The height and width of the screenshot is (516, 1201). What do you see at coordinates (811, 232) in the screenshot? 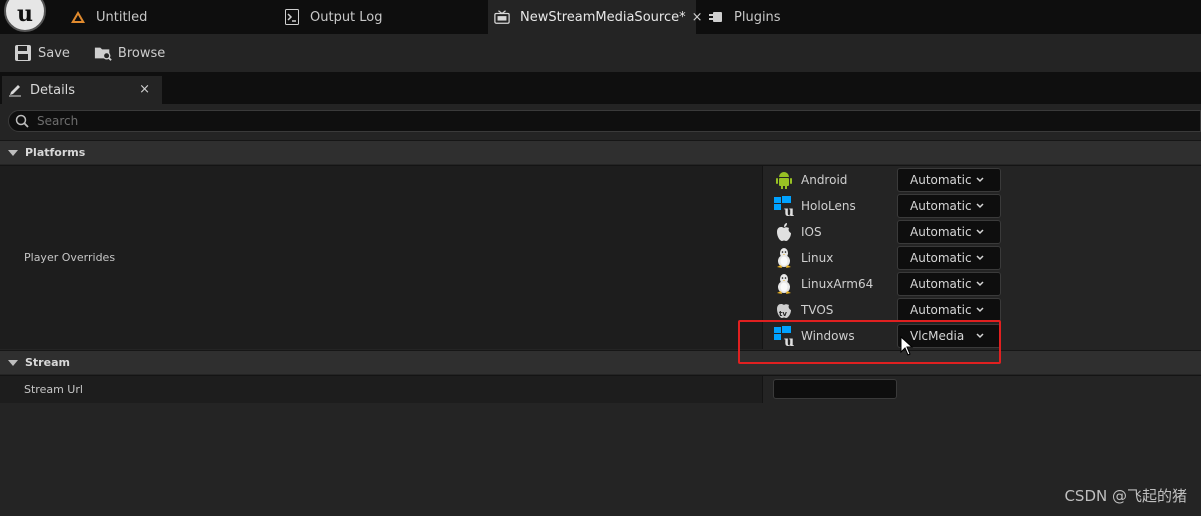
I see `platform-ios-label: IOS` at bounding box center [811, 232].